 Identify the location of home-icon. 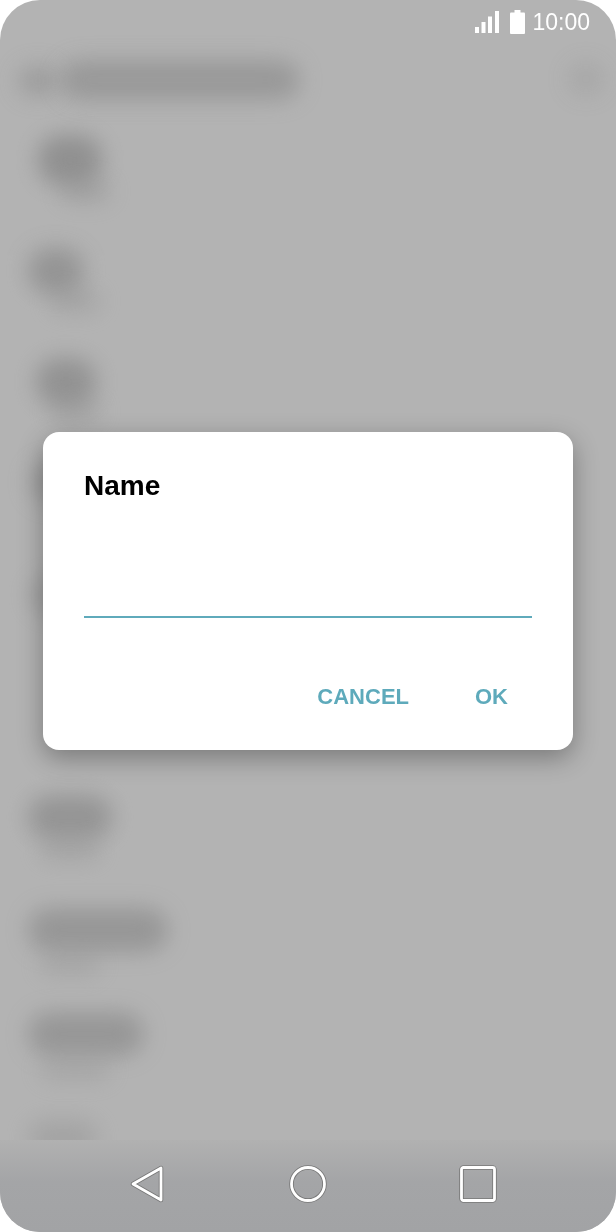
(308, 1184).